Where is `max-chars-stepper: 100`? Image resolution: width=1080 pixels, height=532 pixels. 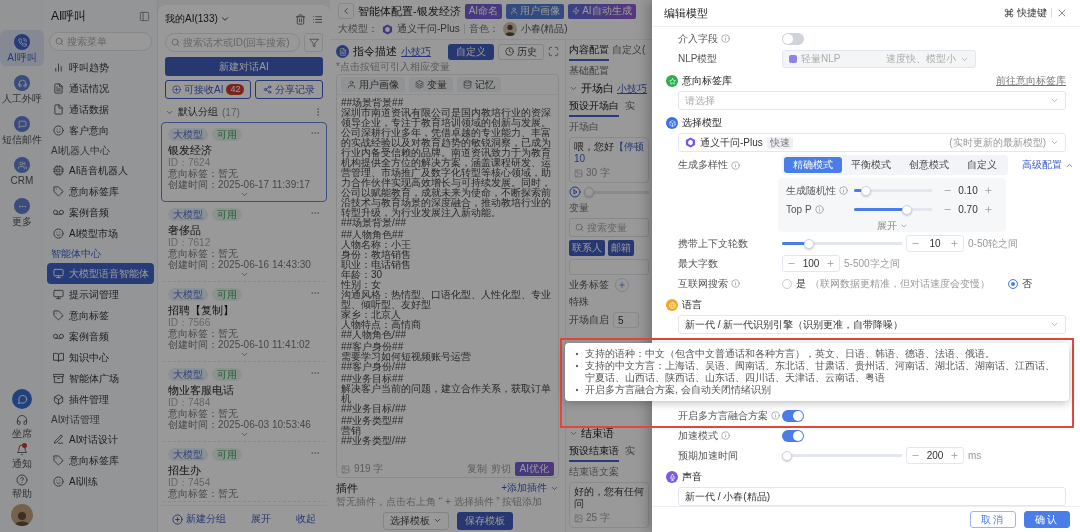 max-chars-stepper: 100 is located at coordinates (811, 263).